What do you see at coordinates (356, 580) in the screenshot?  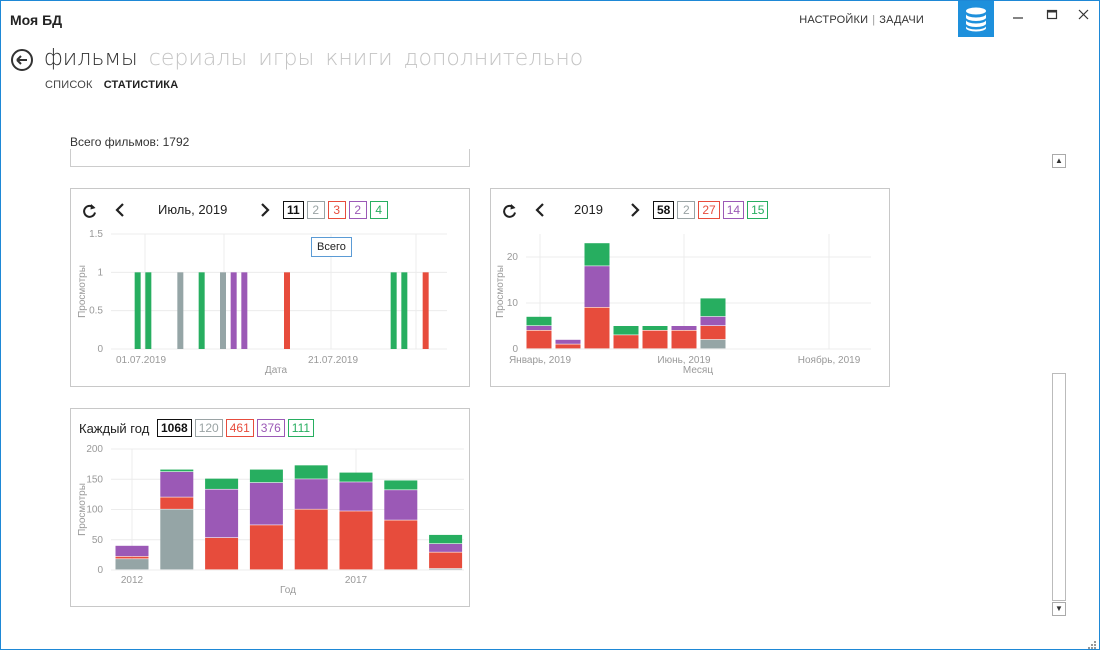 I see `xtick-label: 2017` at bounding box center [356, 580].